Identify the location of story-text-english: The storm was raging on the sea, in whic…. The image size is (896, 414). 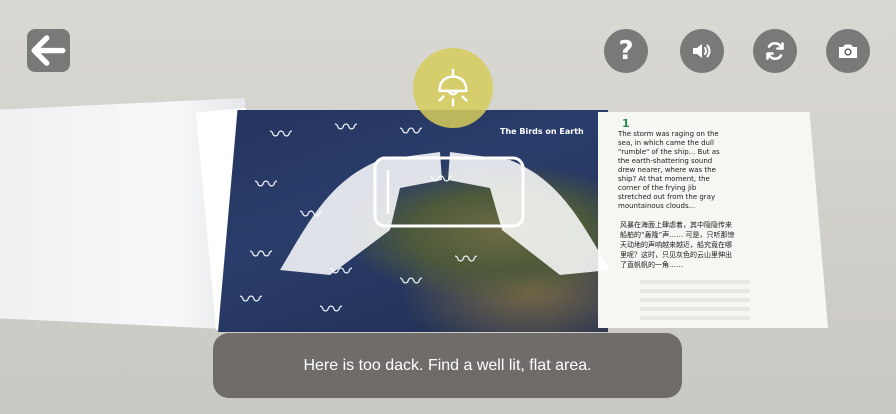
(669, 170).